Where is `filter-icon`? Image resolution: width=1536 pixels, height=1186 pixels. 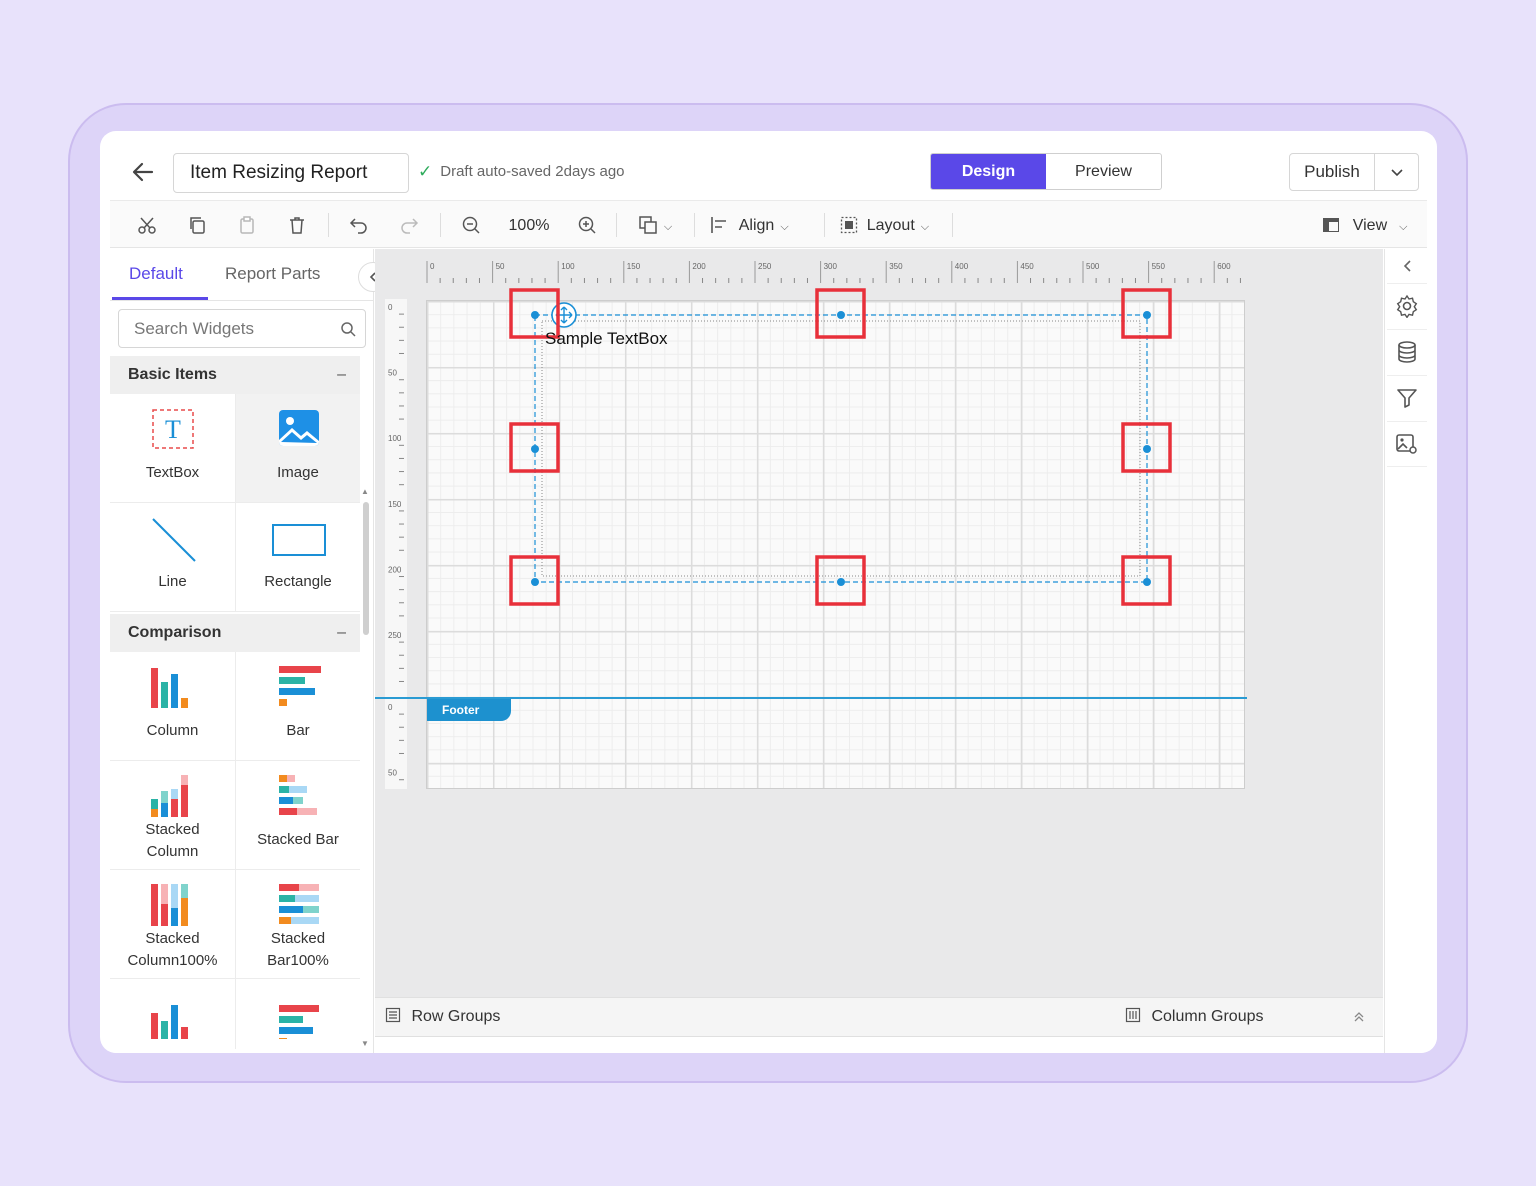 filter-icon is located at coordinates (1407, 397).